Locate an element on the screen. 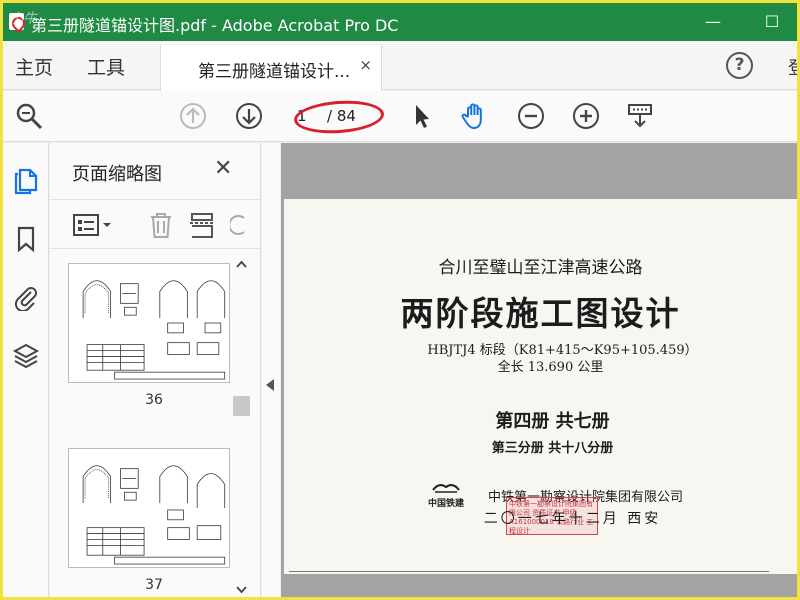  layers-icon is located at coordinates (26, 355).